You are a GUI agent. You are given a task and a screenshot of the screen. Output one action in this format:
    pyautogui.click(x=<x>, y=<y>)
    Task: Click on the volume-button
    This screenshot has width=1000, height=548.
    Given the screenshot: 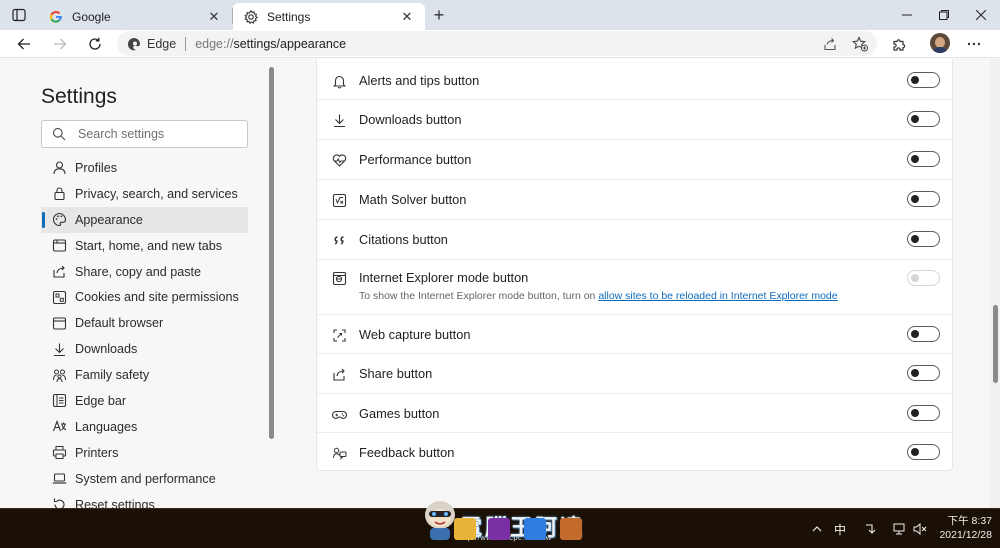 What is the action you would take?
    pyautogui.click(x=920, y=528)
    